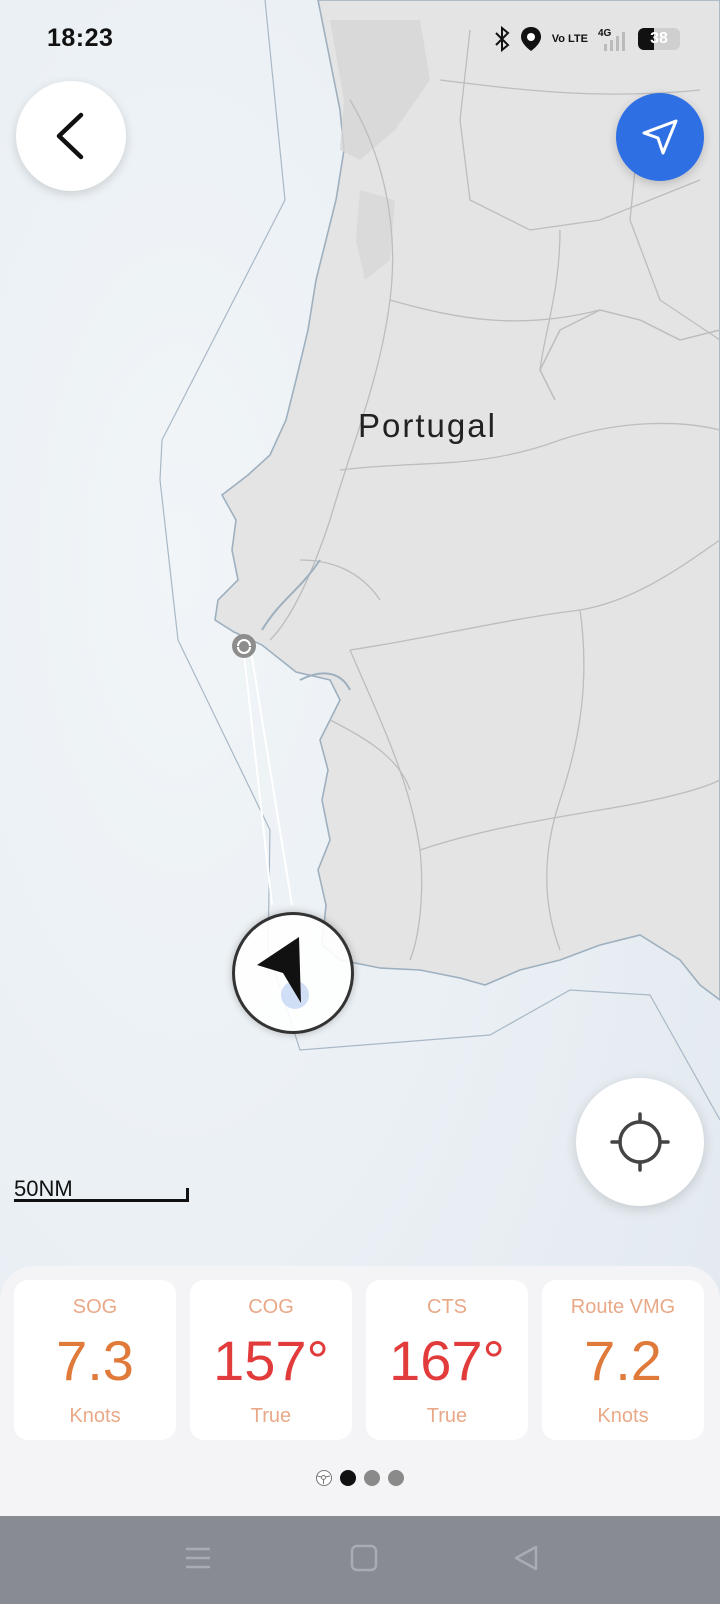 The height and width of the screenshot is (1604, 720). I want to click on metric-label: CTS, so click(447, 1307).